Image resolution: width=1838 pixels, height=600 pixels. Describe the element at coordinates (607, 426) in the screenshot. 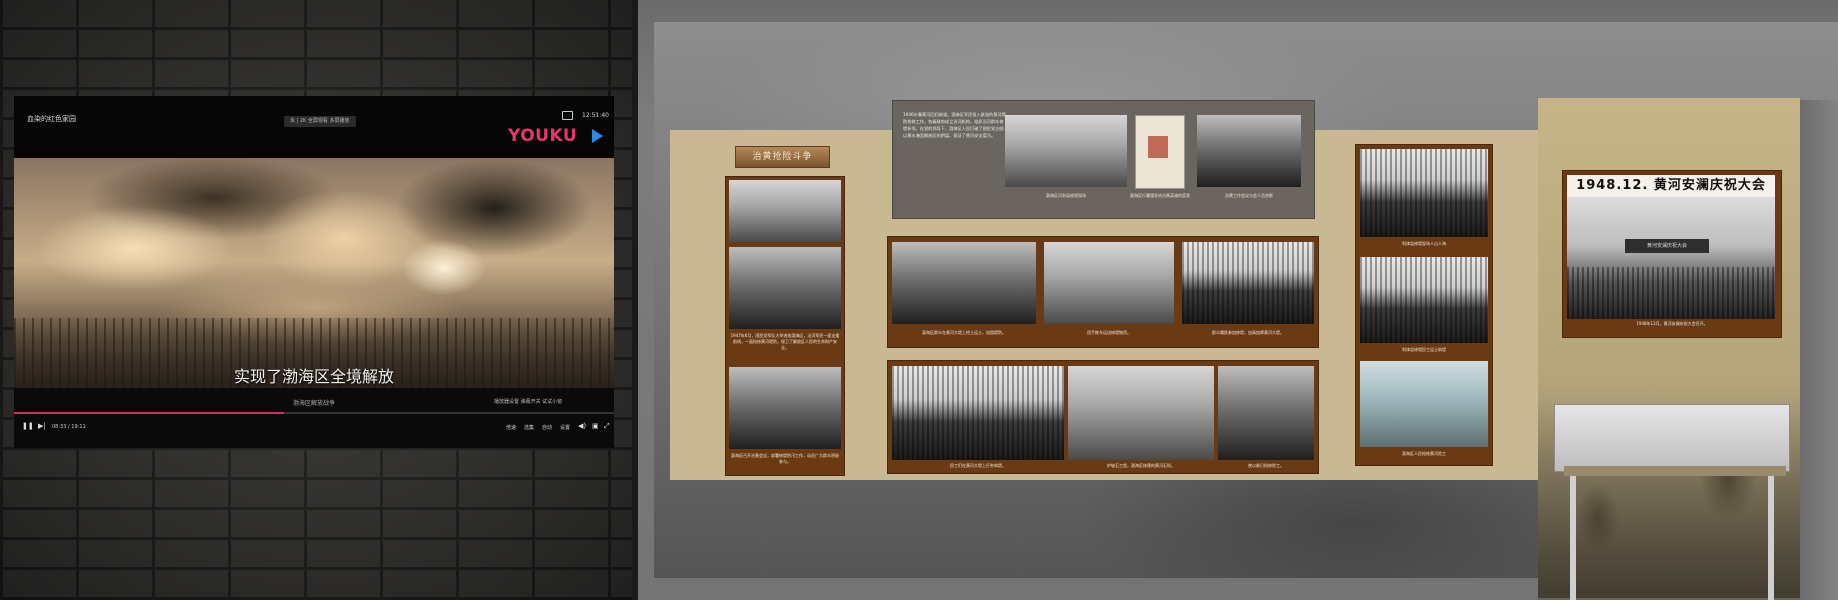

I see `fullscreen-icon: ⤢` at that location.